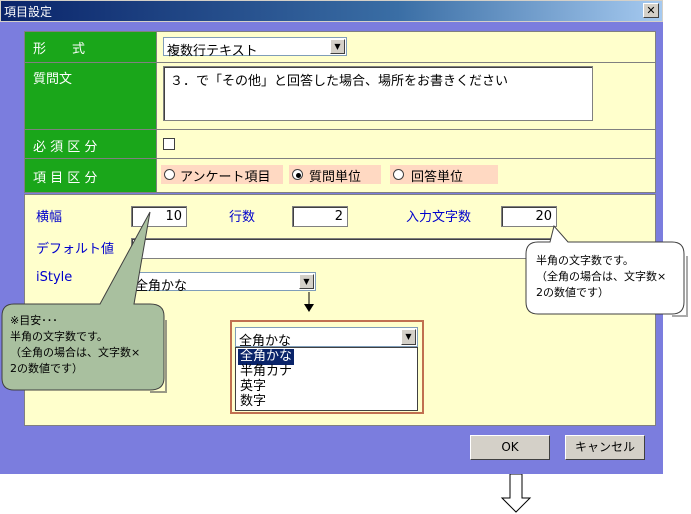 The width and height of the screenshot is (691, 514). Describe the element at coordinates (53, 79) in the screenshot. I see `question-label: 質問文` at that location.